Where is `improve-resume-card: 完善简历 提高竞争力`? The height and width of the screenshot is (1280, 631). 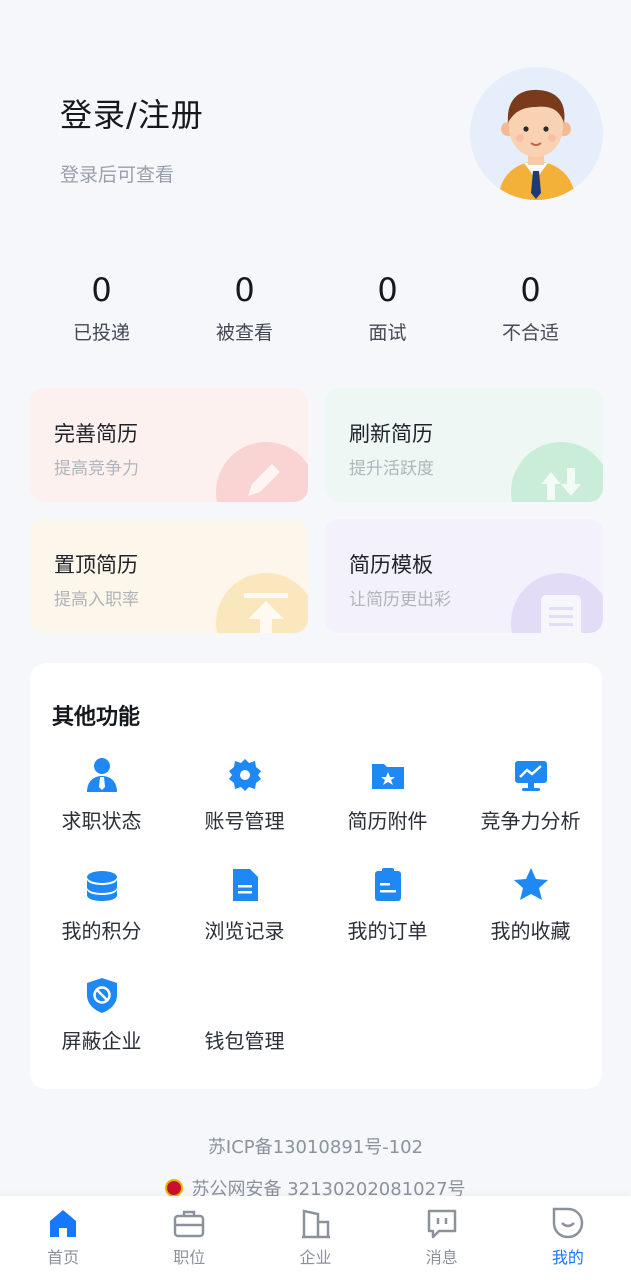
improve-resume-card: 完善简历 提高竞争力 is located at coordinates (169, 445).